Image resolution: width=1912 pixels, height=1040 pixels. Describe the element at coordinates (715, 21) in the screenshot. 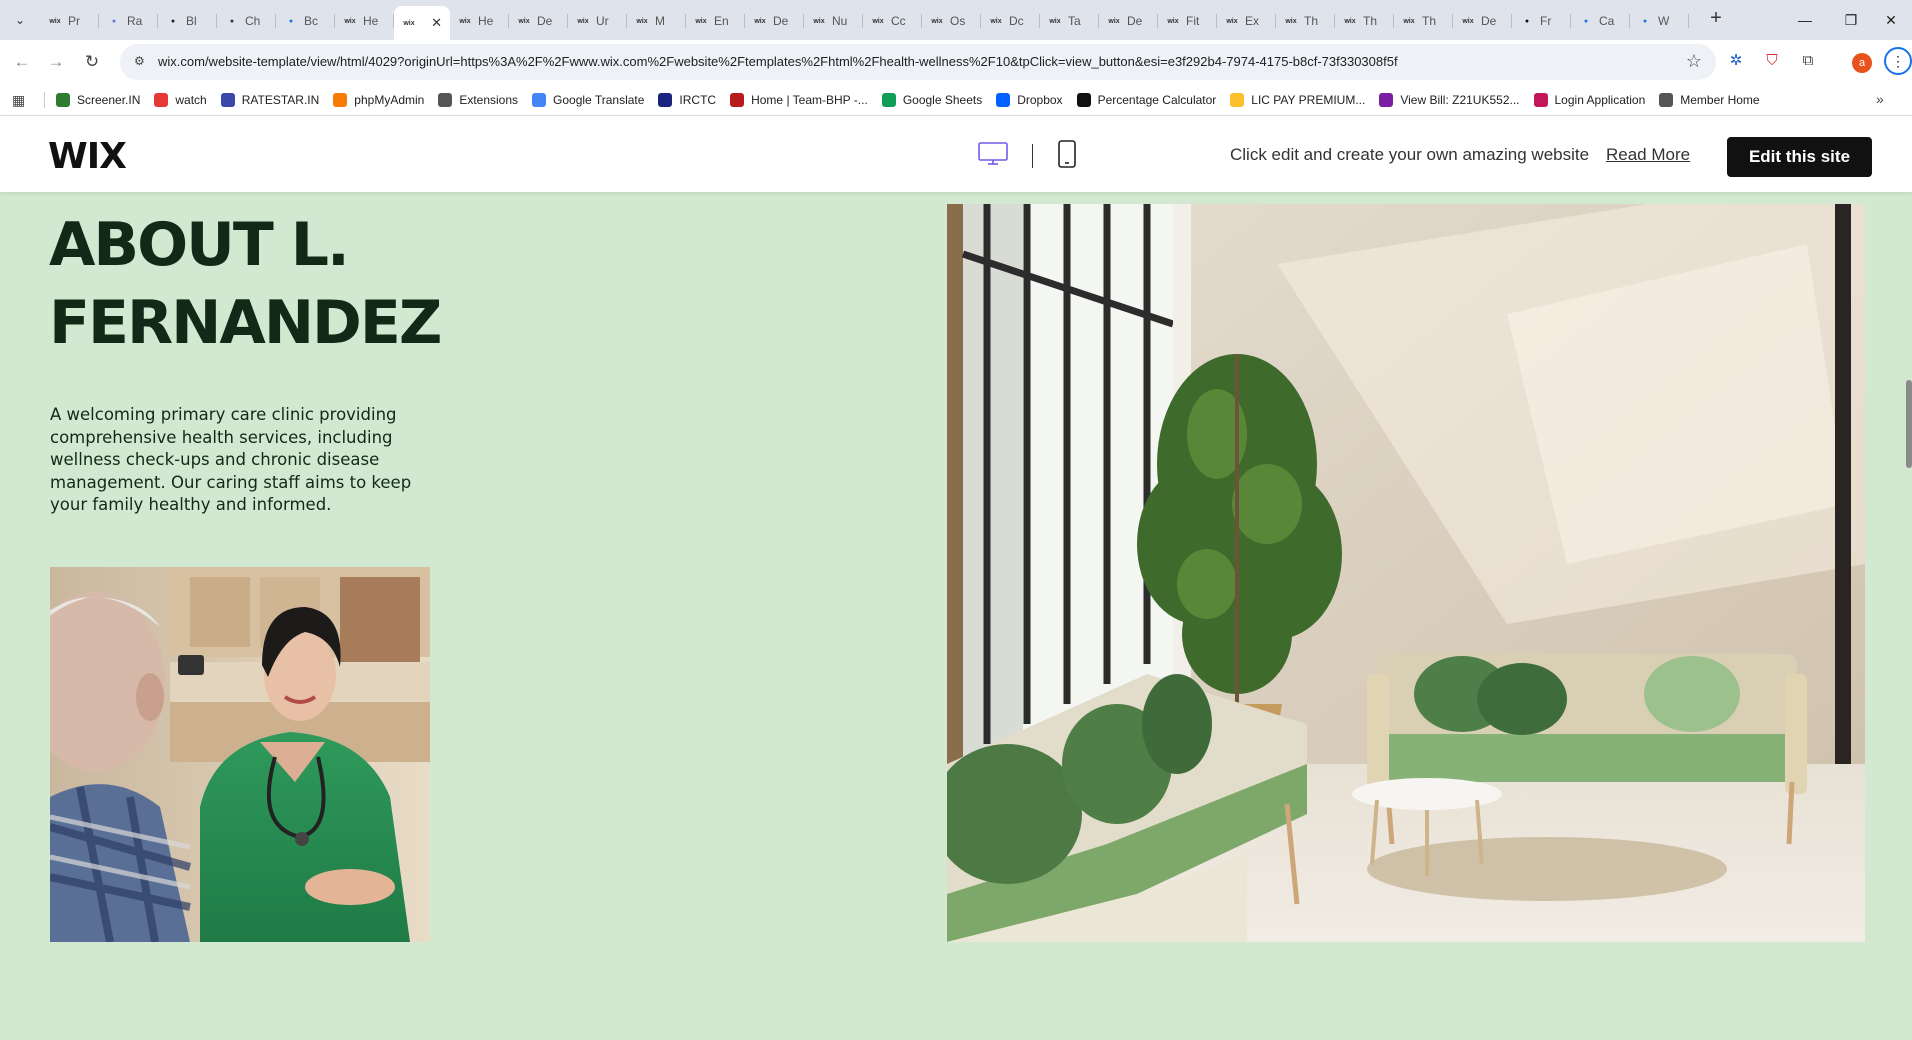

I see `browser-tab: wix En` at that location.